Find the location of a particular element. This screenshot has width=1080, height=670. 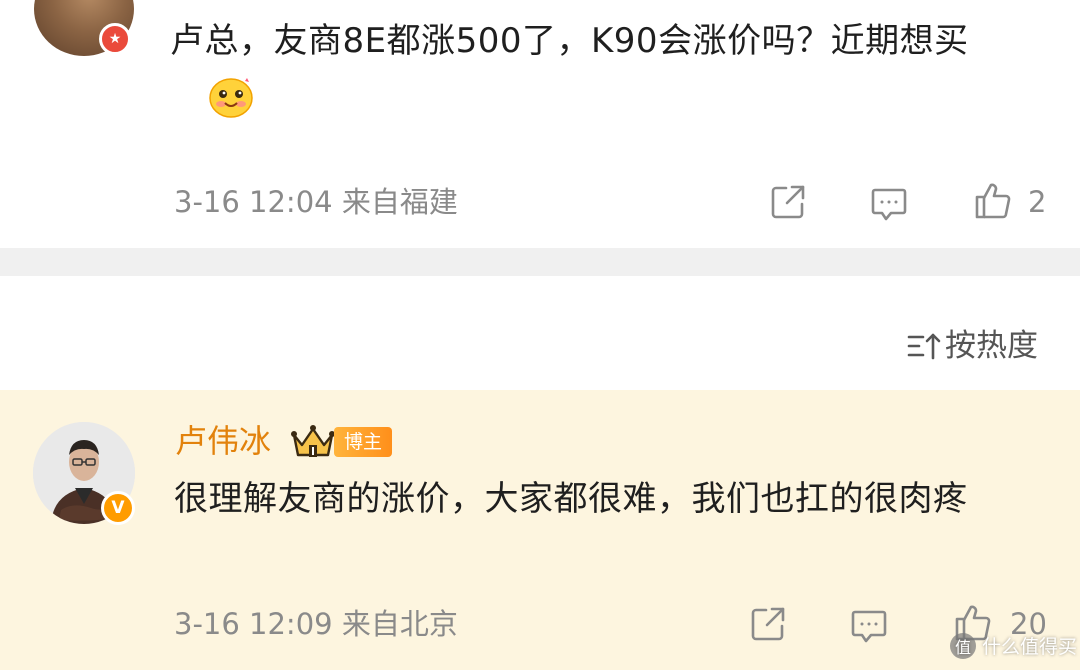

blushing-smile-emoji is located at coordinates (231, 96).